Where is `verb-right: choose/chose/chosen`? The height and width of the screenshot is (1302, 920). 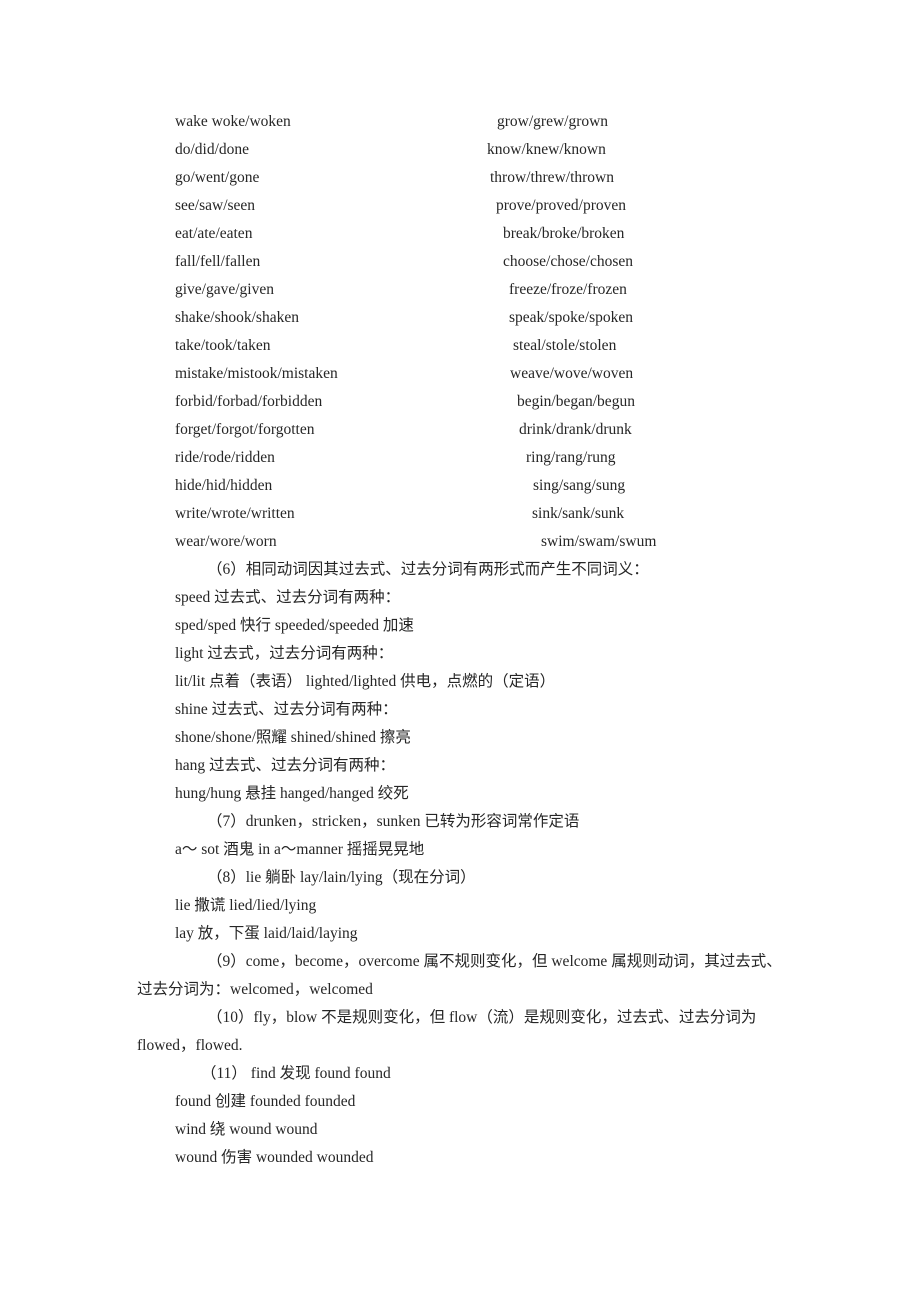 verb-right: choose/chose/chosen is located at coordinates (568, 261).